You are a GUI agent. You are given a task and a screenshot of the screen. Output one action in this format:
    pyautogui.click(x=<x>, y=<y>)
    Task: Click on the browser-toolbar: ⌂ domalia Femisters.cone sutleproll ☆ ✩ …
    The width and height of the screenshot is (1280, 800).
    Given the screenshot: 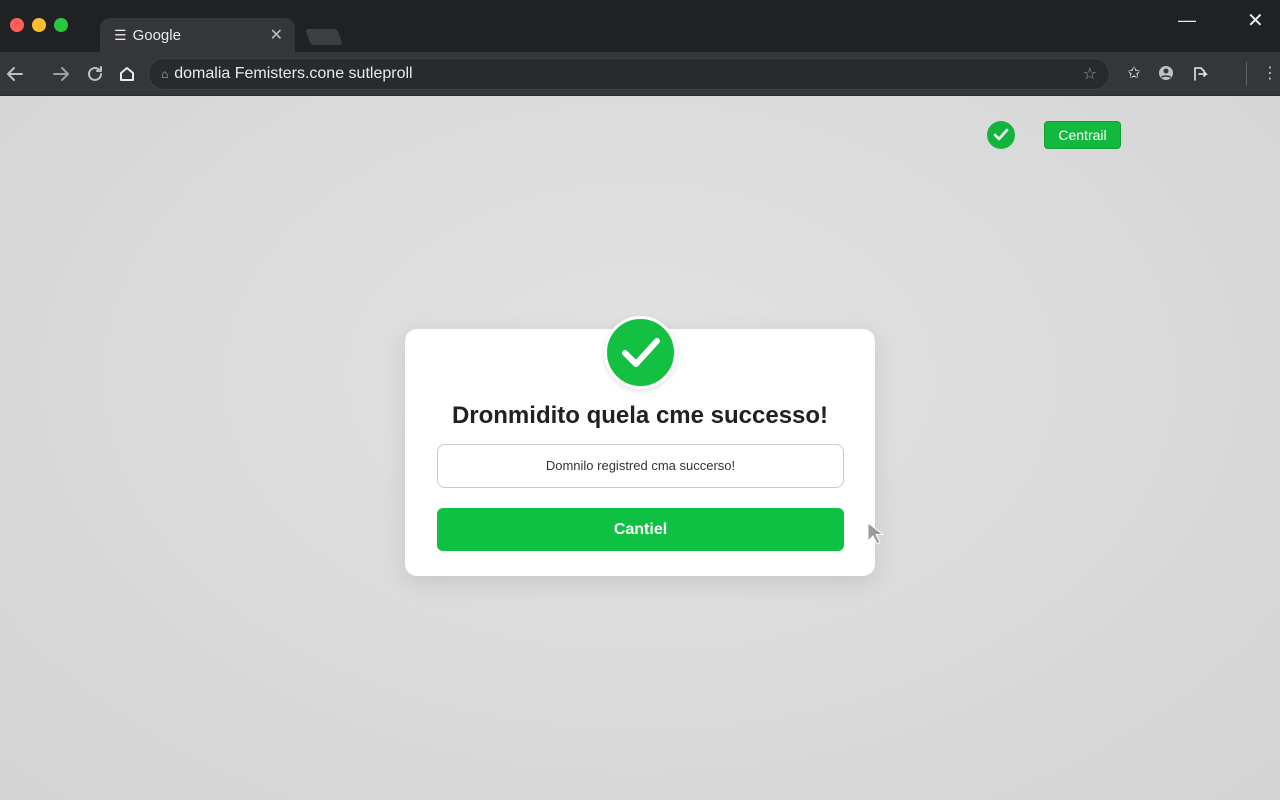 What is the action you would take?
    pyautogui.click(x=640, y=74)
    